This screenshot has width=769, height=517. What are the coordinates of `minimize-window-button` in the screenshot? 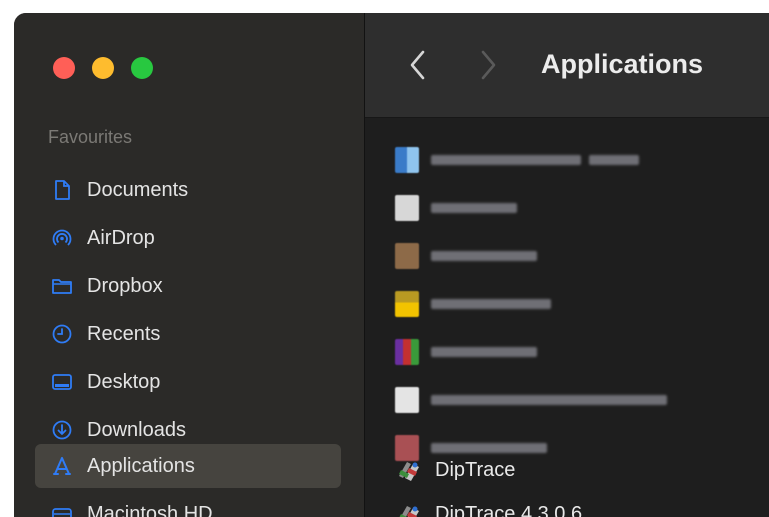 It's located at (103, 68).